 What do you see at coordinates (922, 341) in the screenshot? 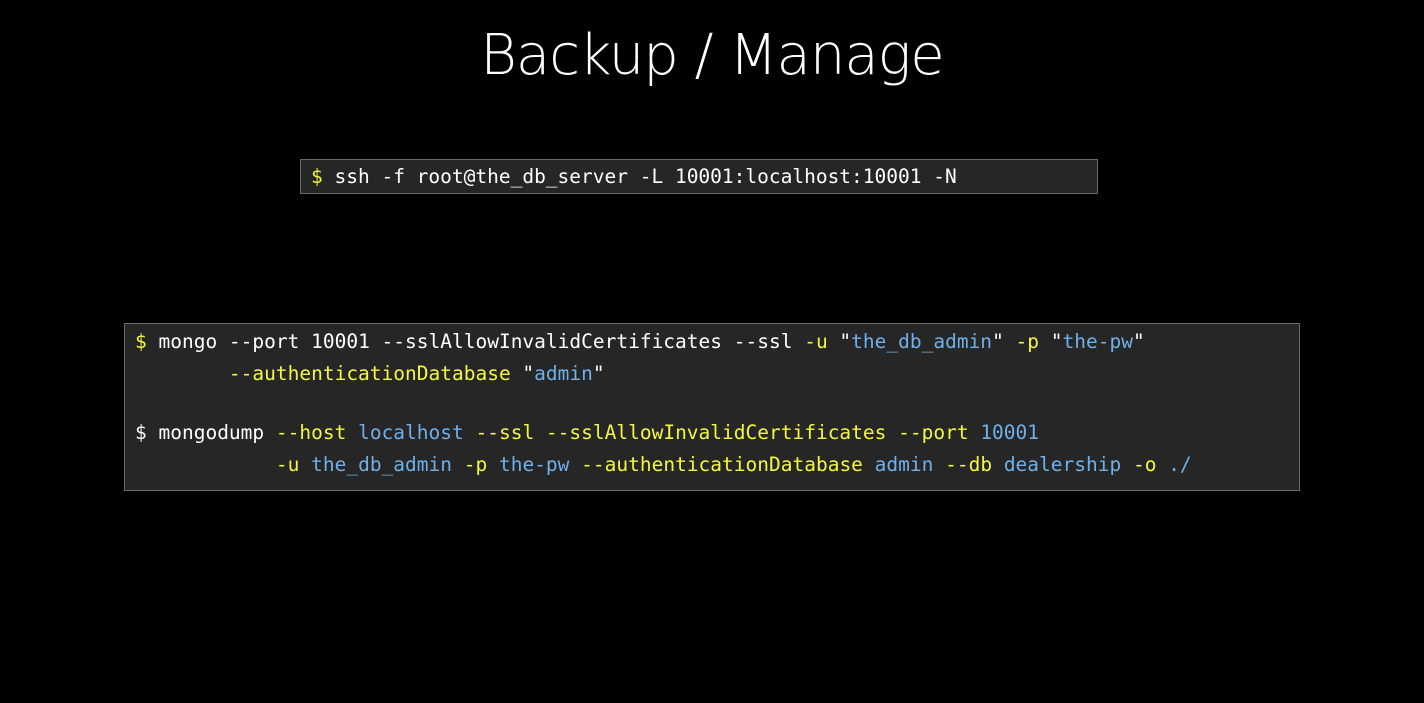
I see `mongo-user-value: the_db_admin` at bounding box center [922, 341].